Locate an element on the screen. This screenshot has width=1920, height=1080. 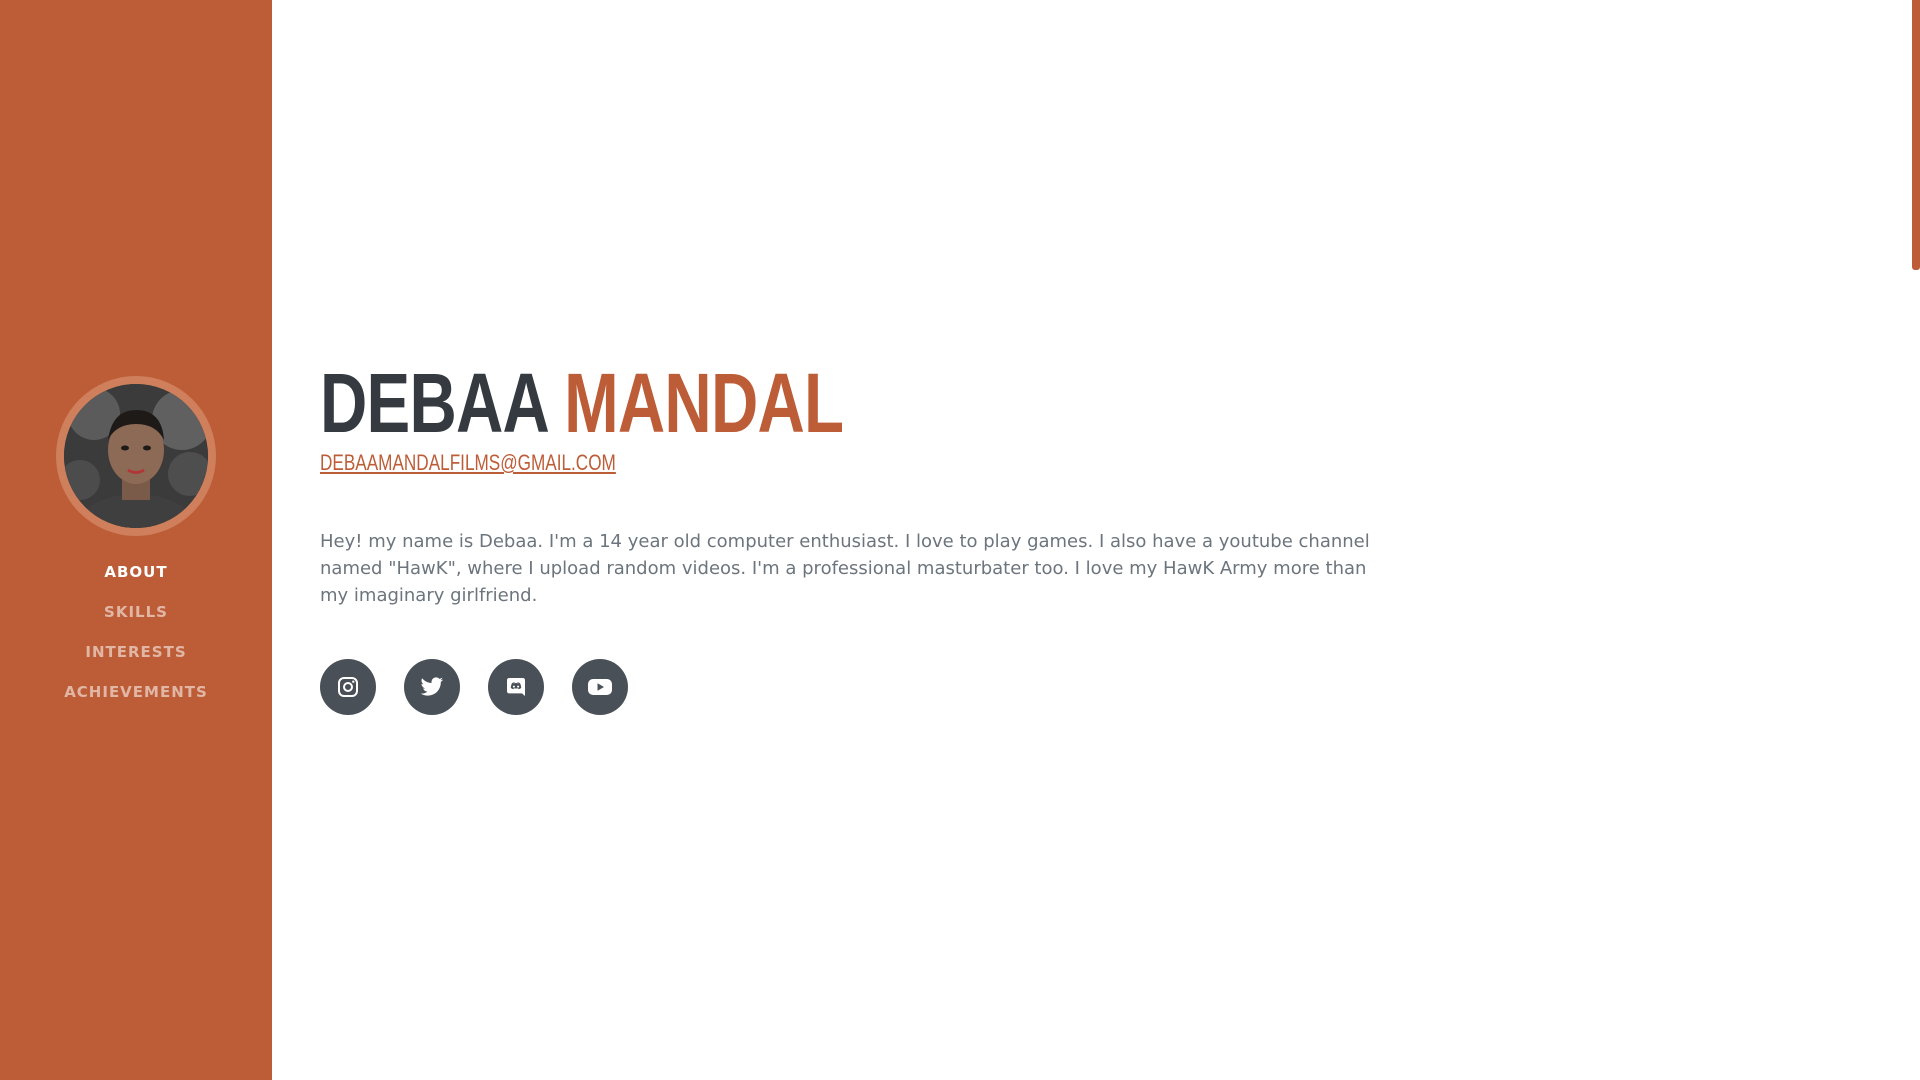
youtube-icon is located at coordinates (600, 687).